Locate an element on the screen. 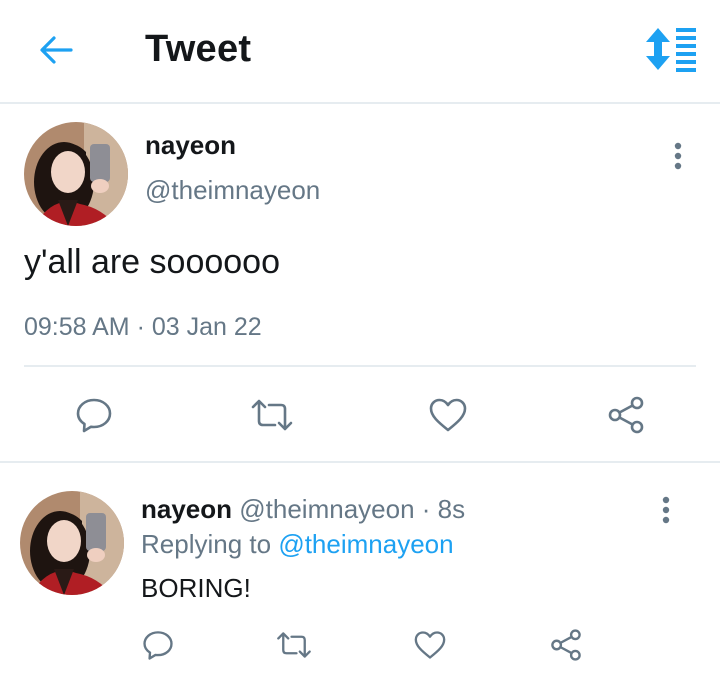 Image resolution: width=720 pixels, height=676 pixels. replying-to: Replying to @theimnayeon is located at coordinates (297, 544).